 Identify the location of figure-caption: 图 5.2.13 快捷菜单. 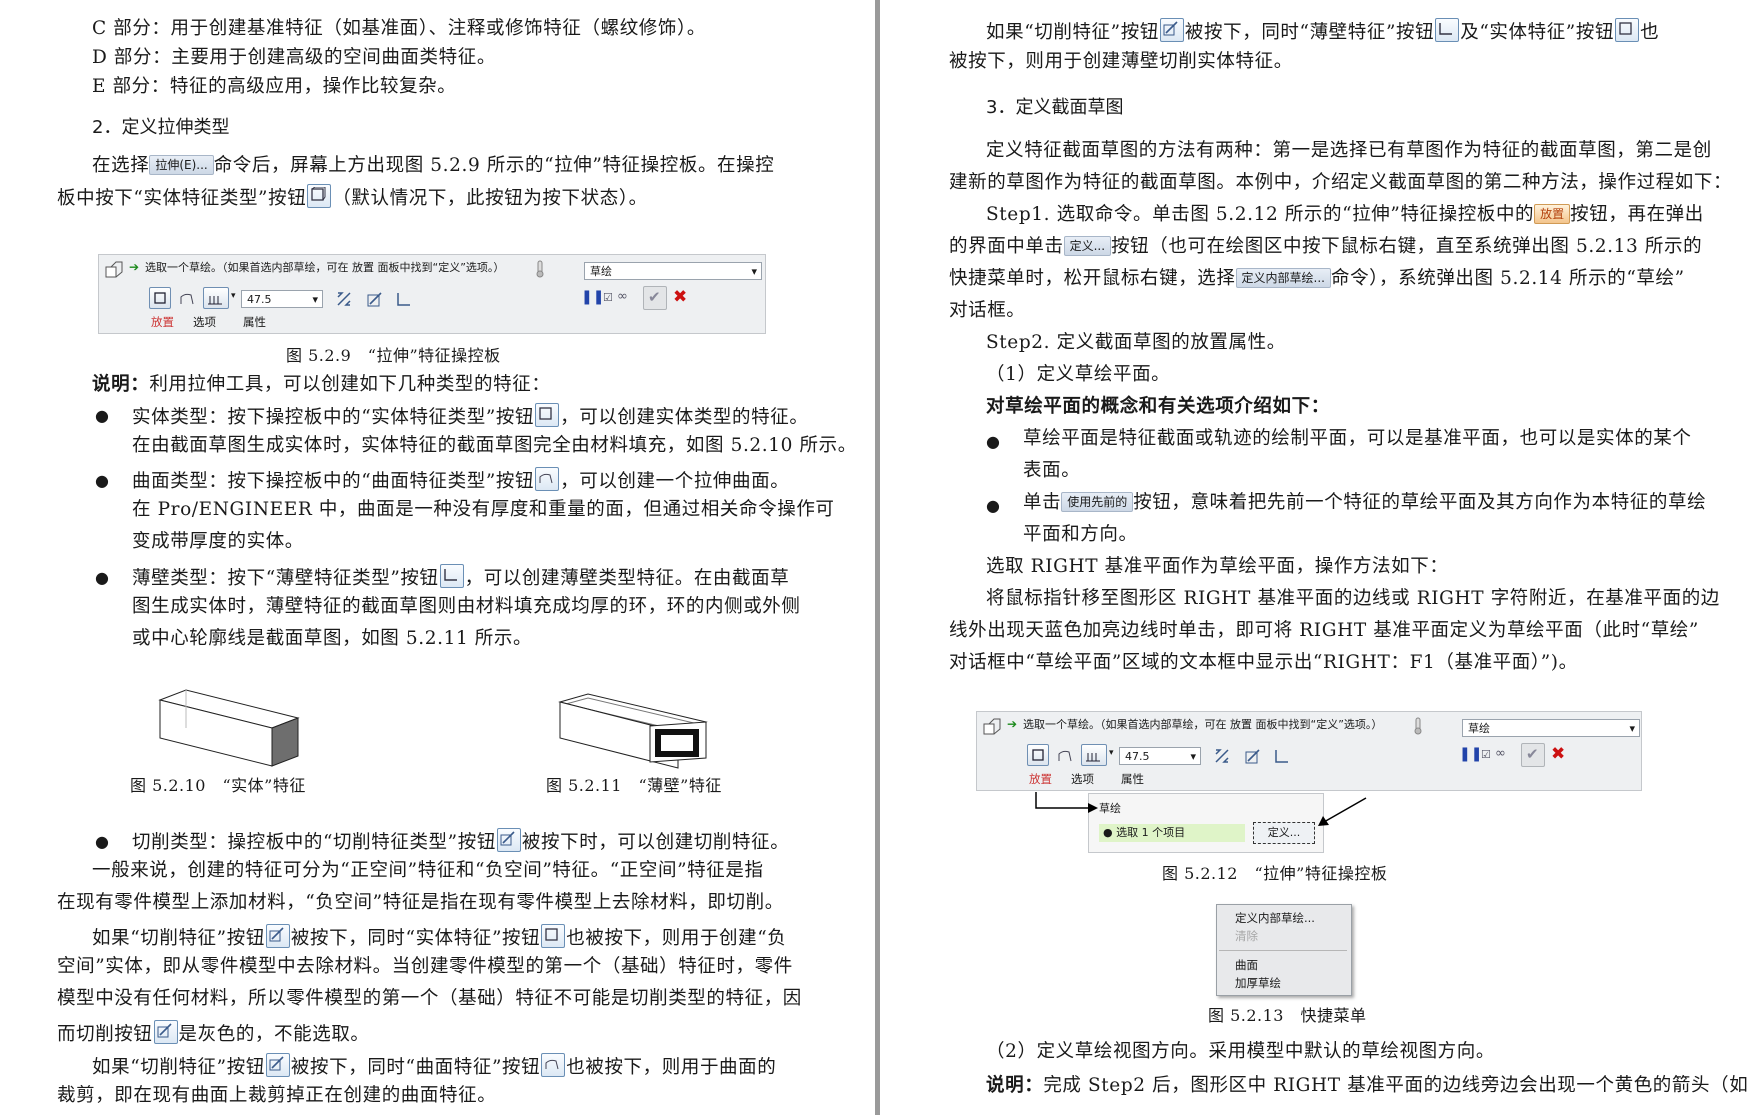
(1287, 1015).